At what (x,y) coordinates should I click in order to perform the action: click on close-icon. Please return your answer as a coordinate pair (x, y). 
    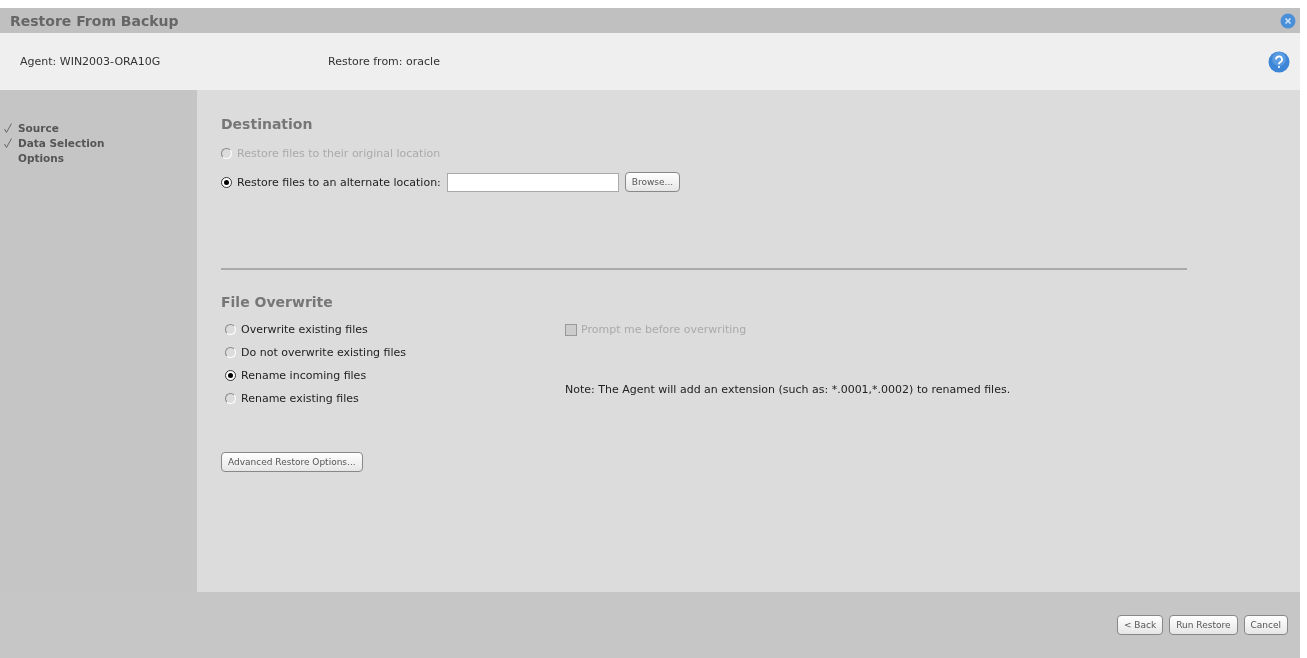
    Looking at the image, I should click on (1288, 20).